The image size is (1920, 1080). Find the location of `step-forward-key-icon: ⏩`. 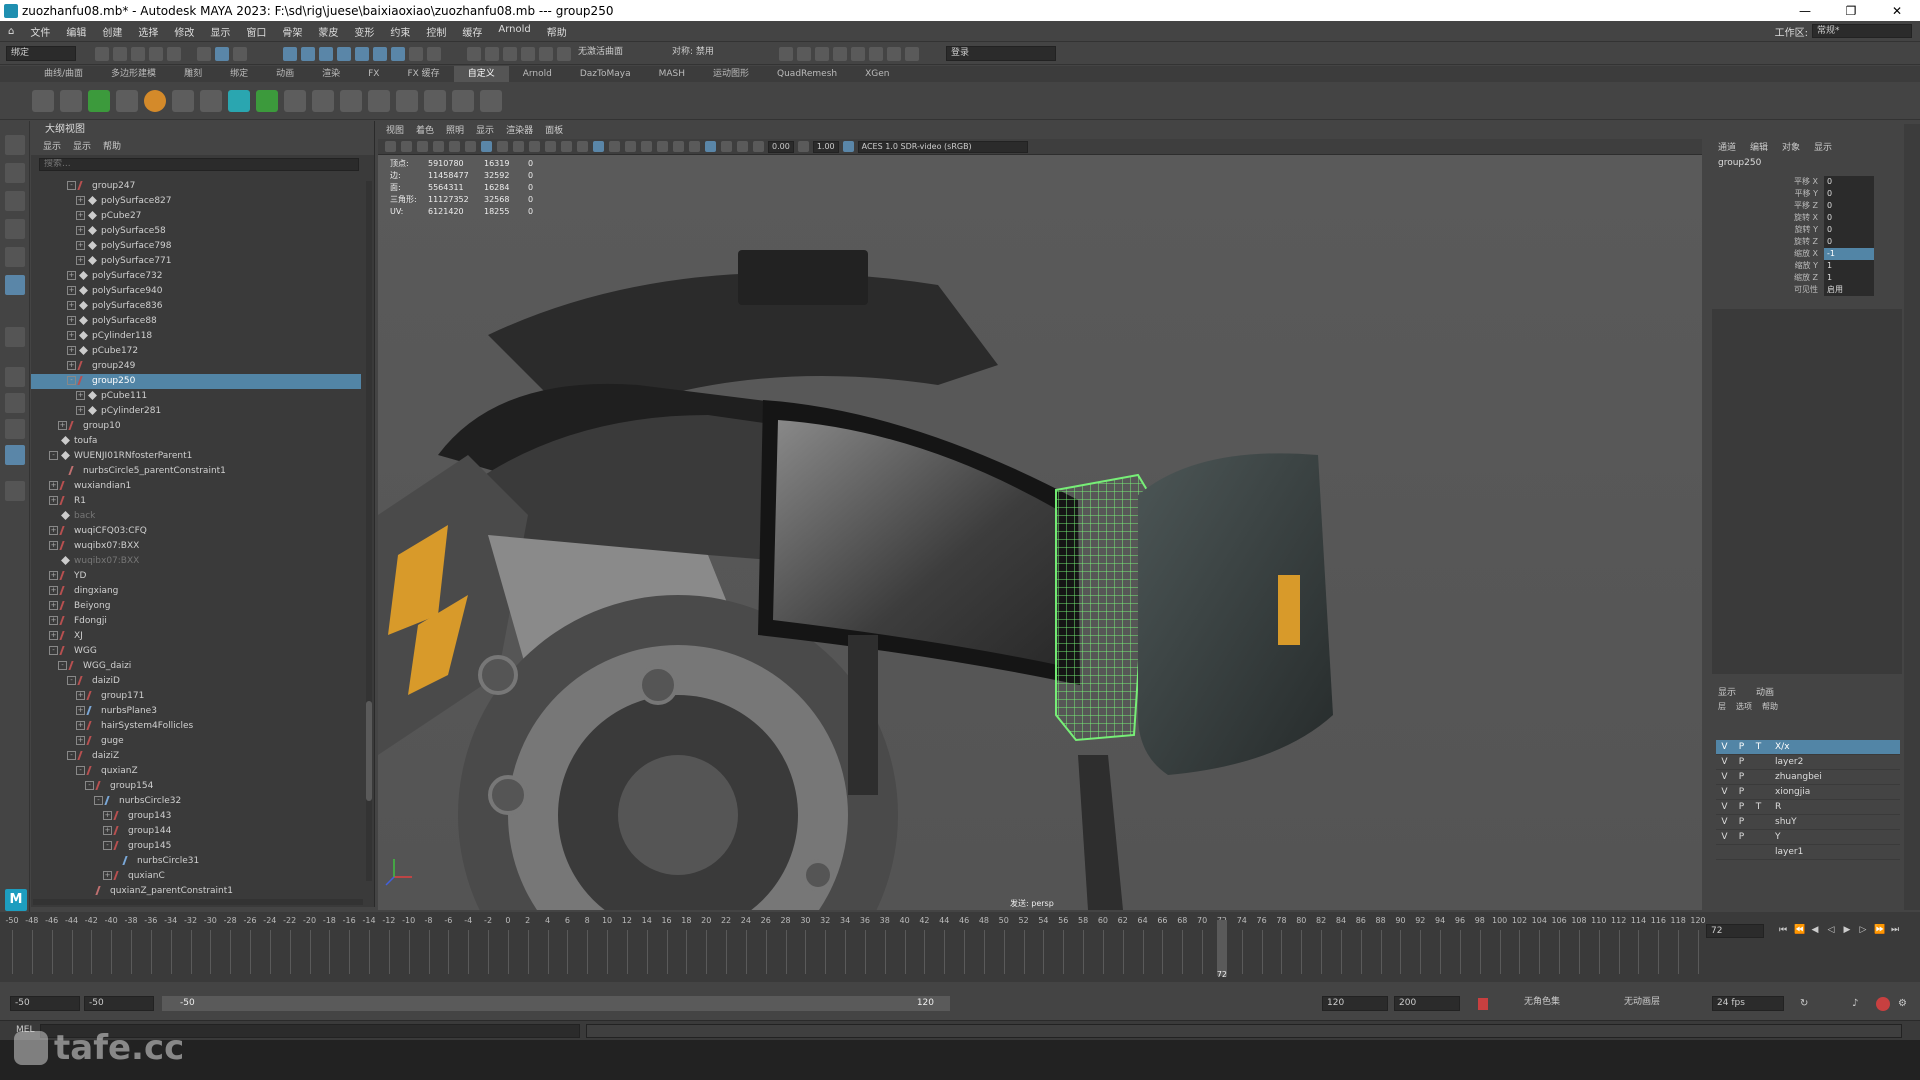

step-forward-key-icon: ⏩ is located at coordinates (1879, 930).